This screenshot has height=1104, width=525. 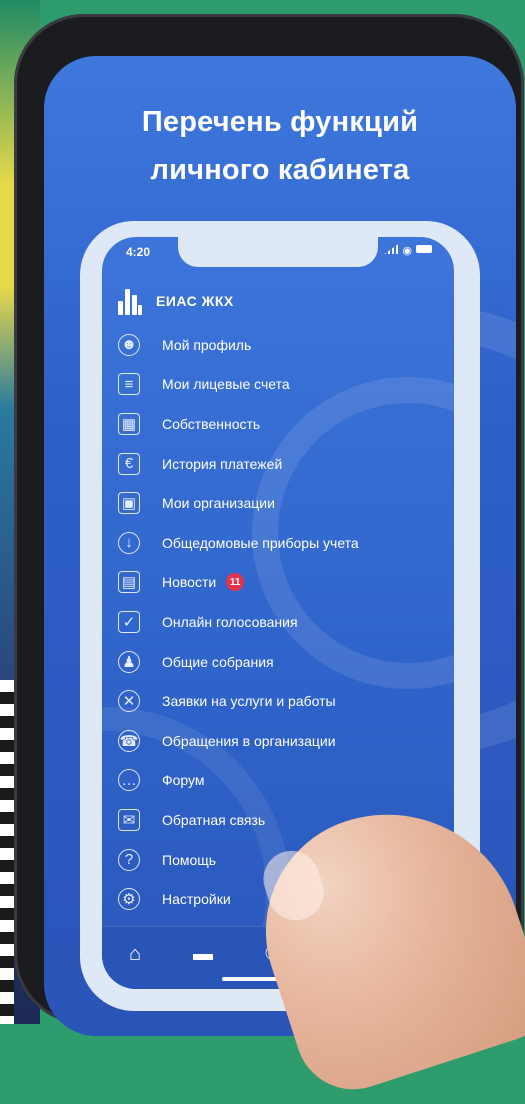 I want to click on wifi-icon: ◉, so click(x=407, y=251).